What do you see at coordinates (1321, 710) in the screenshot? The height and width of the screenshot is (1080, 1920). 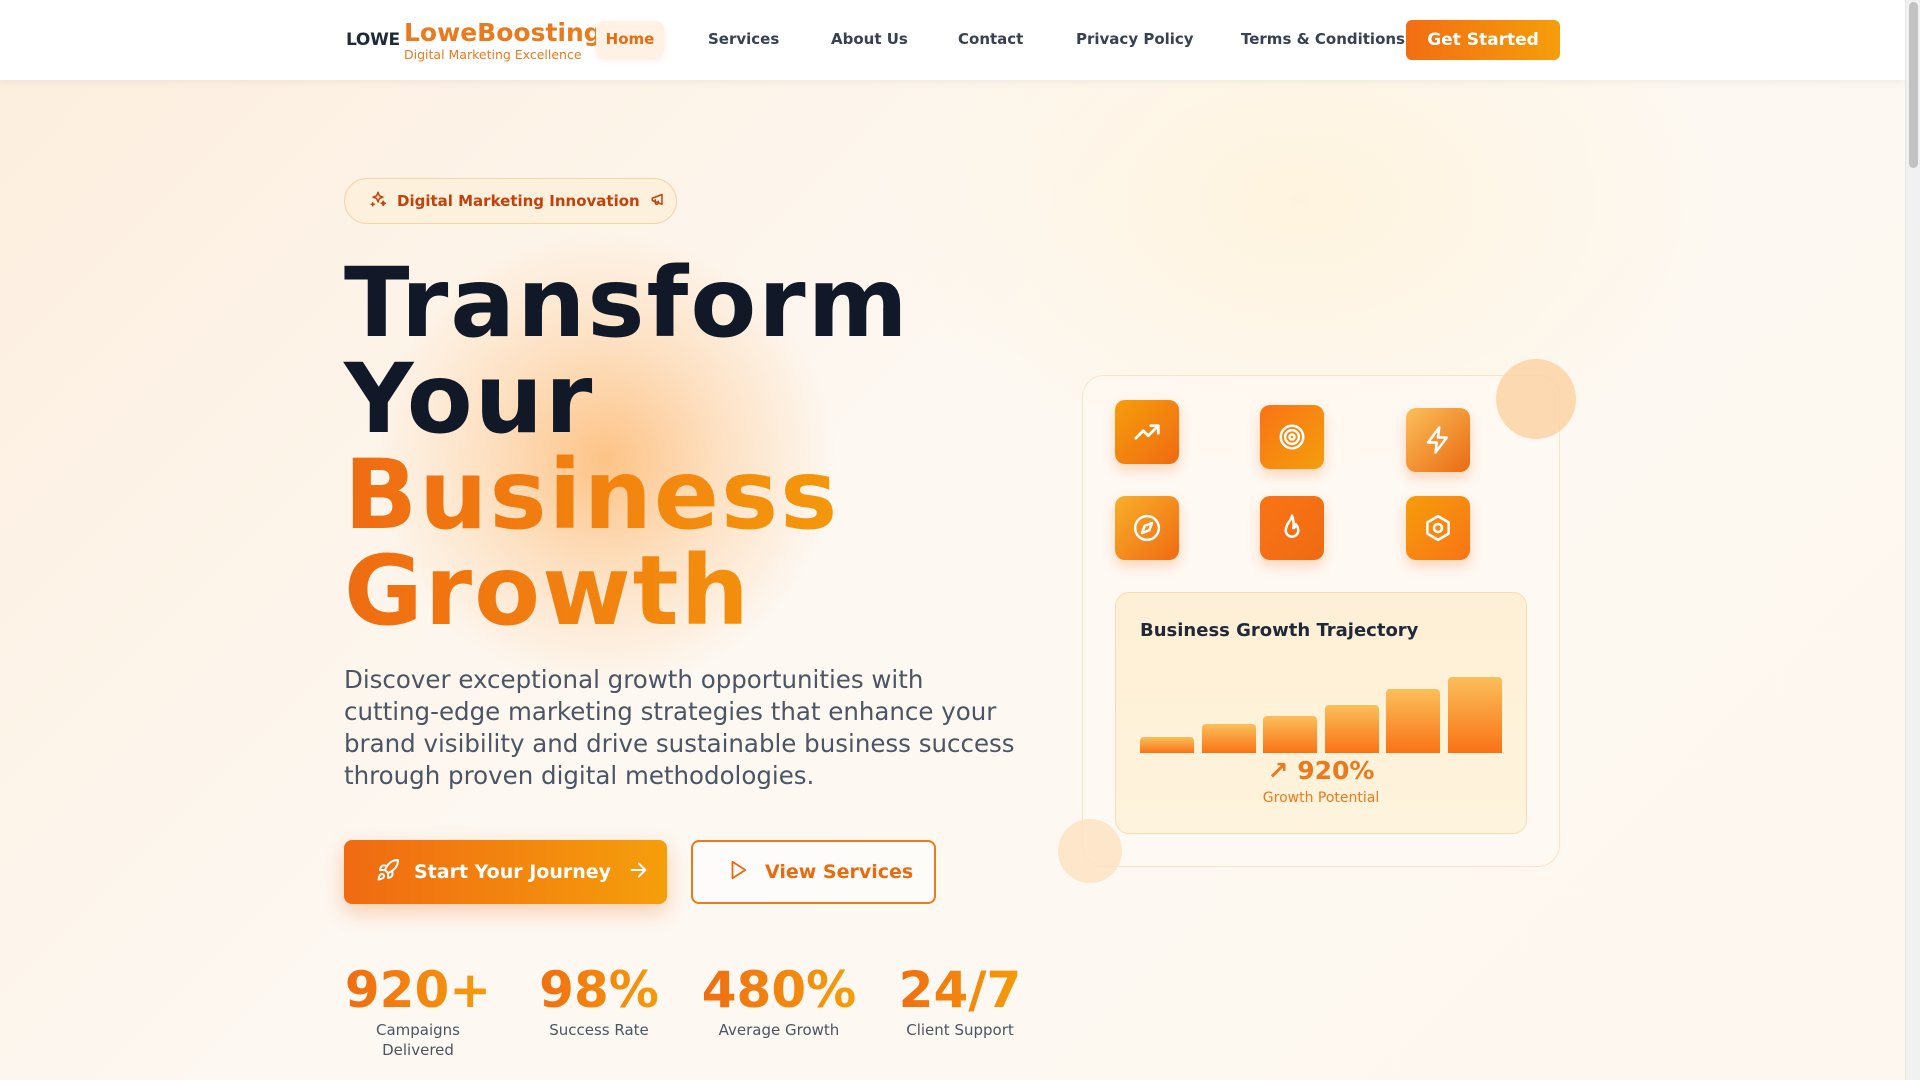 I see `chart-bars` at bounding box center [1321, 710].